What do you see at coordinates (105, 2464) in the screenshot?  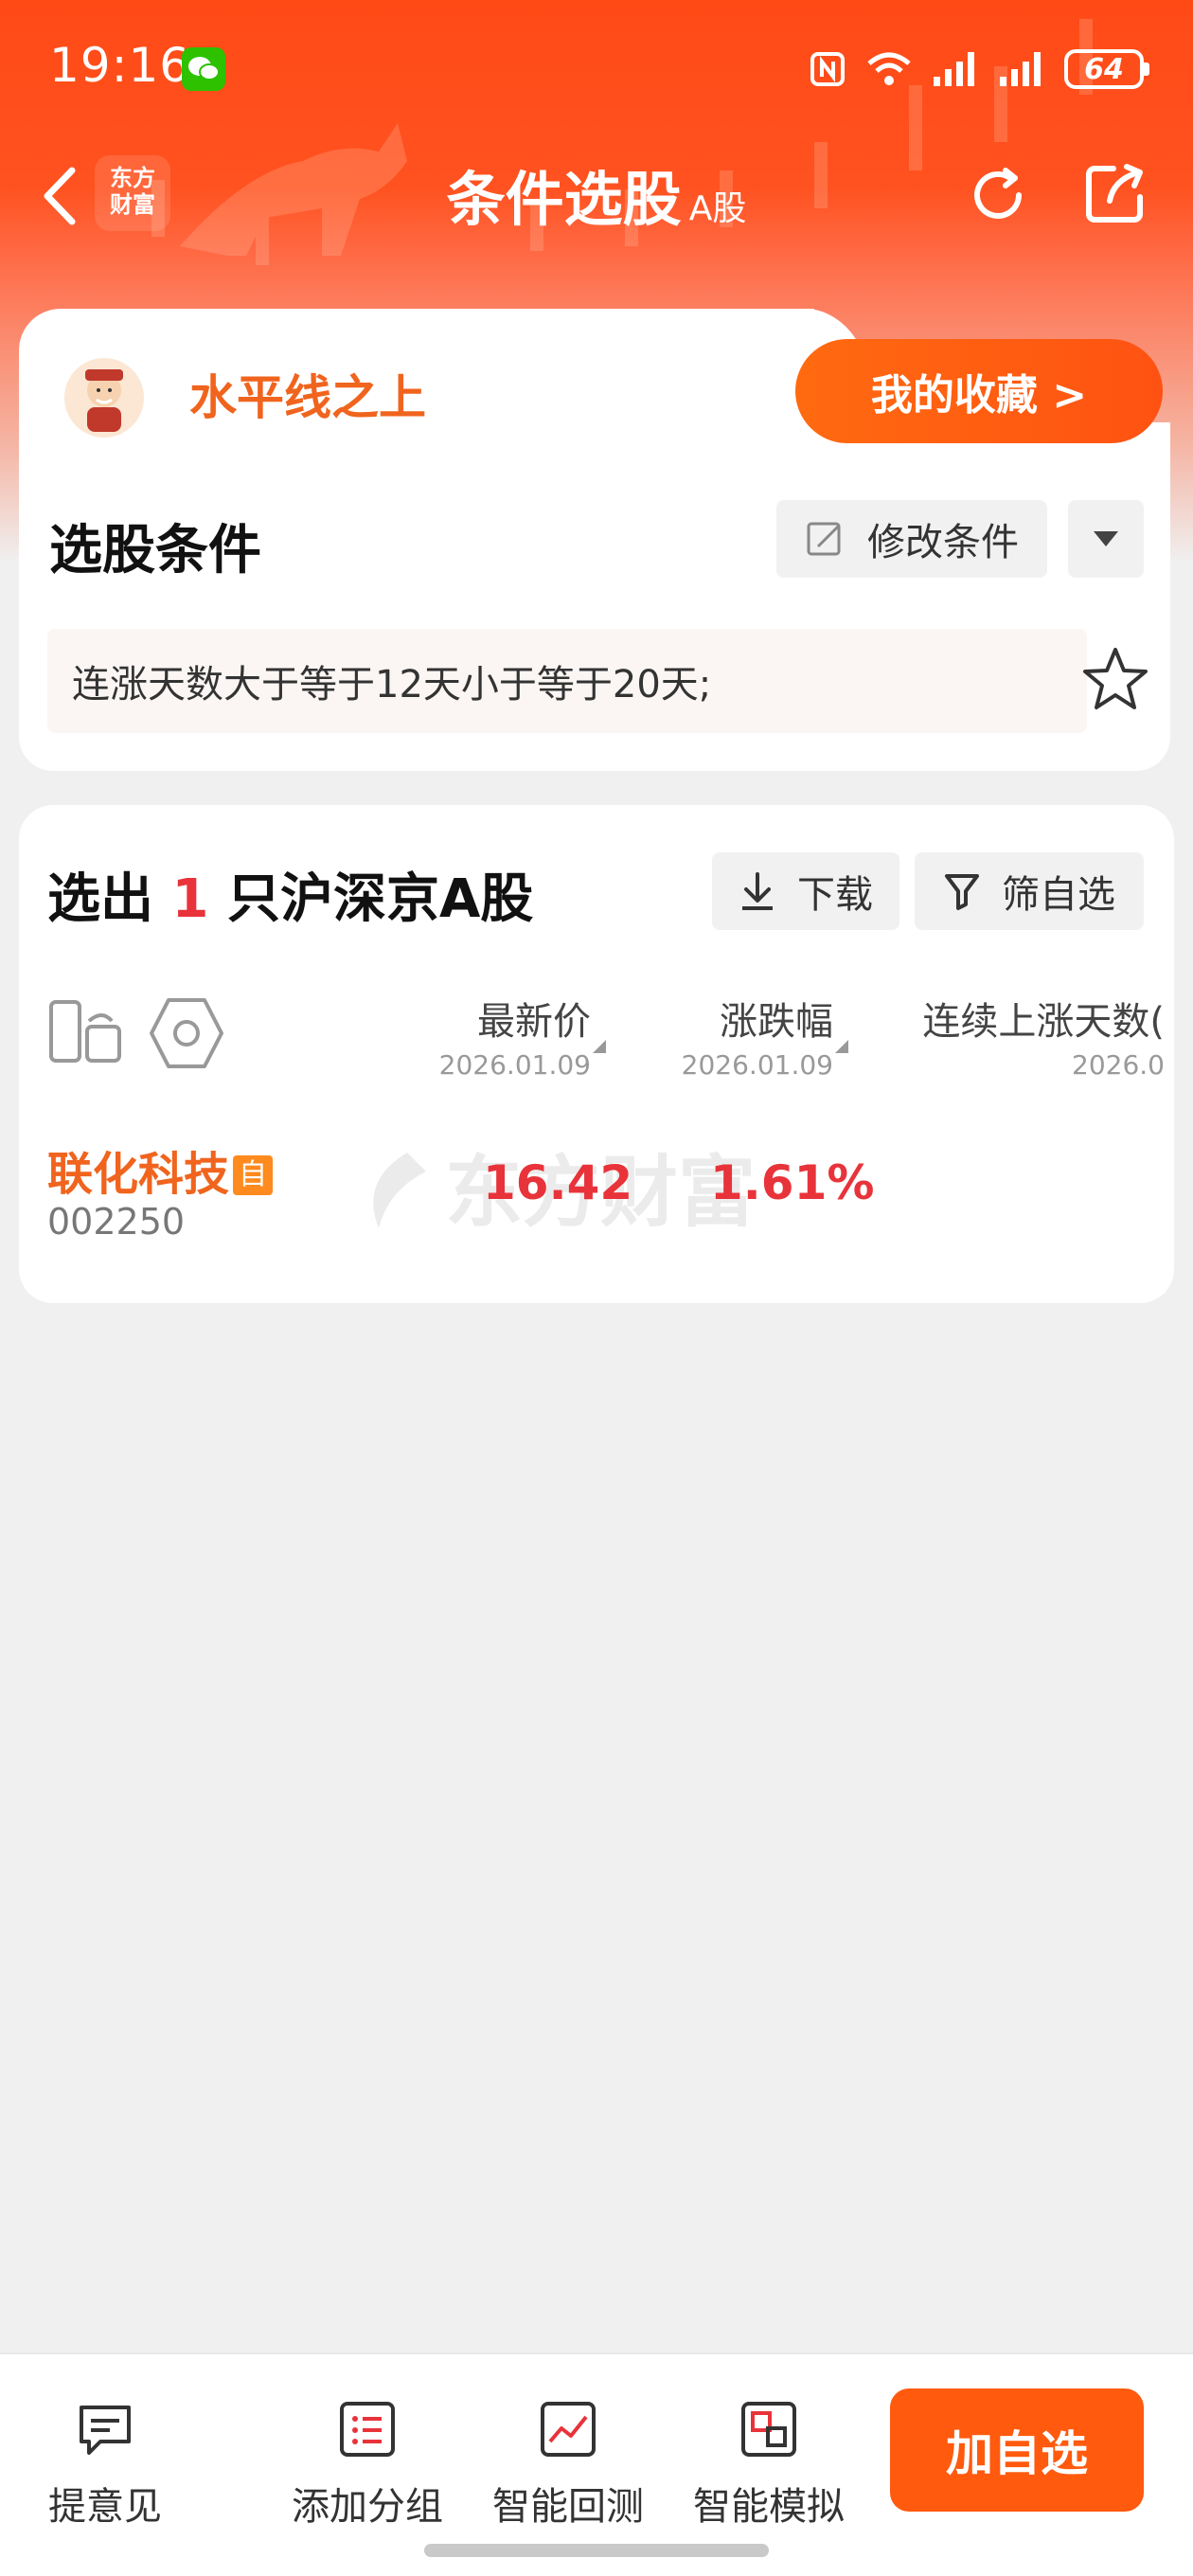 I see `feedback-button: 提意见` at bounding box center [105, 2464].